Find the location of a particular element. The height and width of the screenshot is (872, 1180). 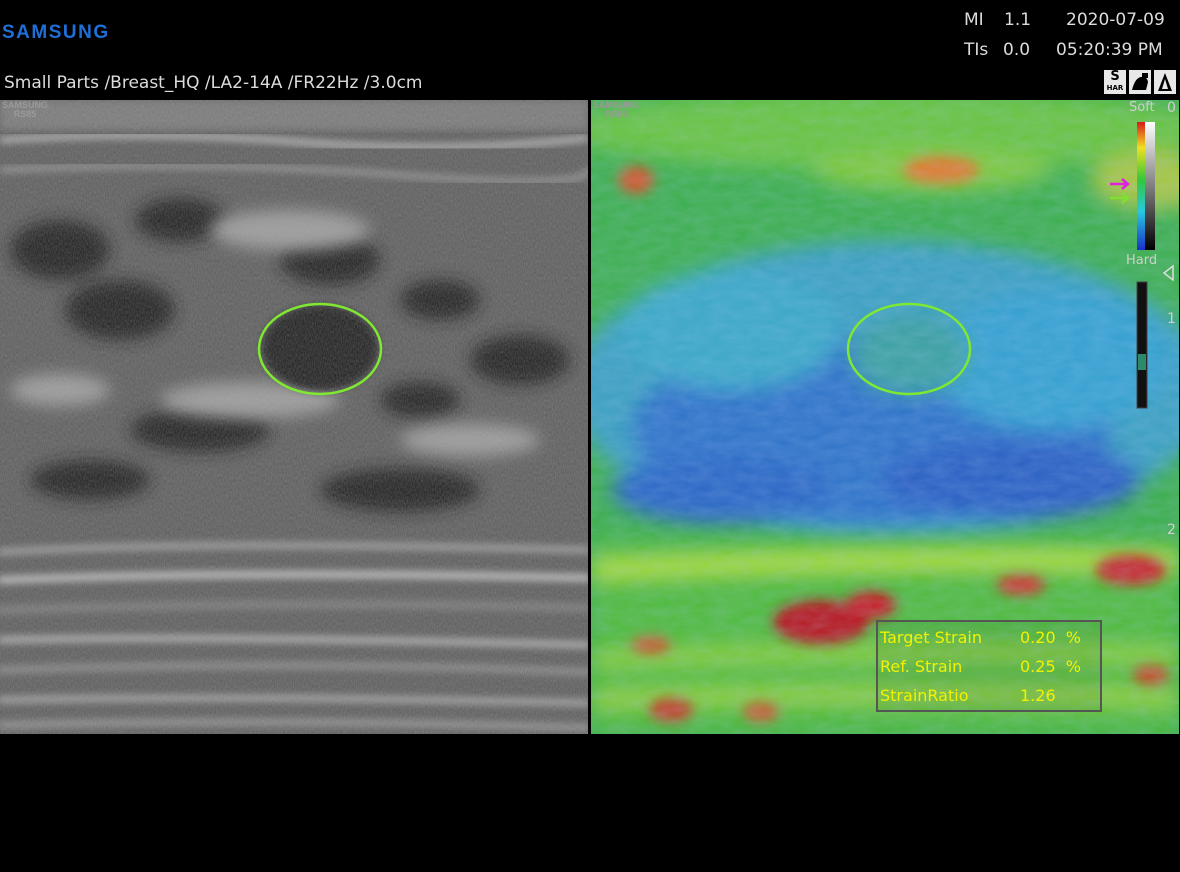

watermark-left-line2: RS85 is located at coordinates (25, 114).